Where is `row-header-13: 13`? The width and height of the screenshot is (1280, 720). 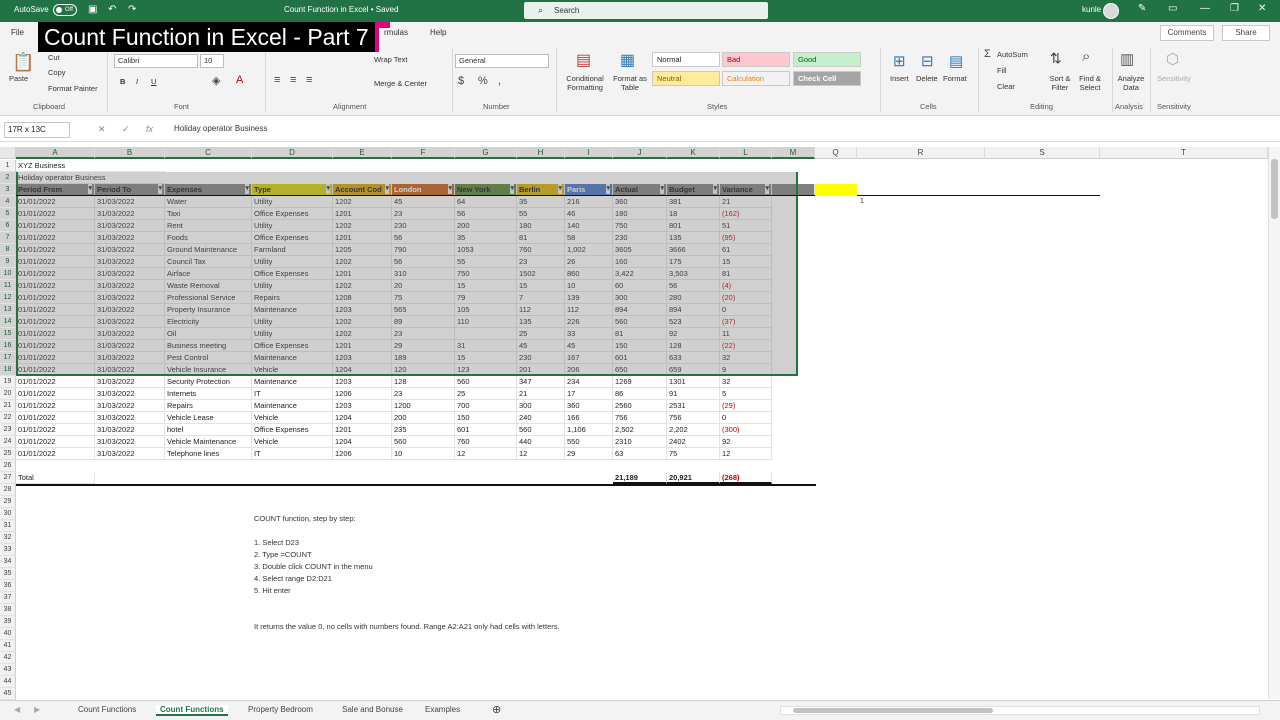
row-header-13: 13 is located at coordinates (8, 310).